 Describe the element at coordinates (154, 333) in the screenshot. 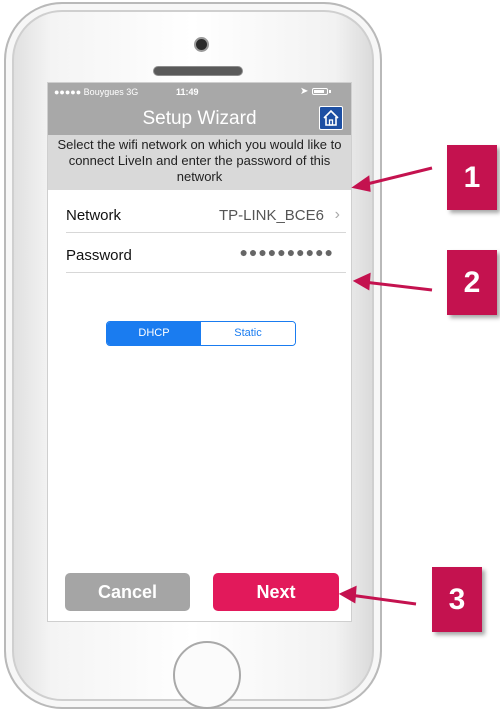

I see `segment-dhcp: DHCP` at that location.